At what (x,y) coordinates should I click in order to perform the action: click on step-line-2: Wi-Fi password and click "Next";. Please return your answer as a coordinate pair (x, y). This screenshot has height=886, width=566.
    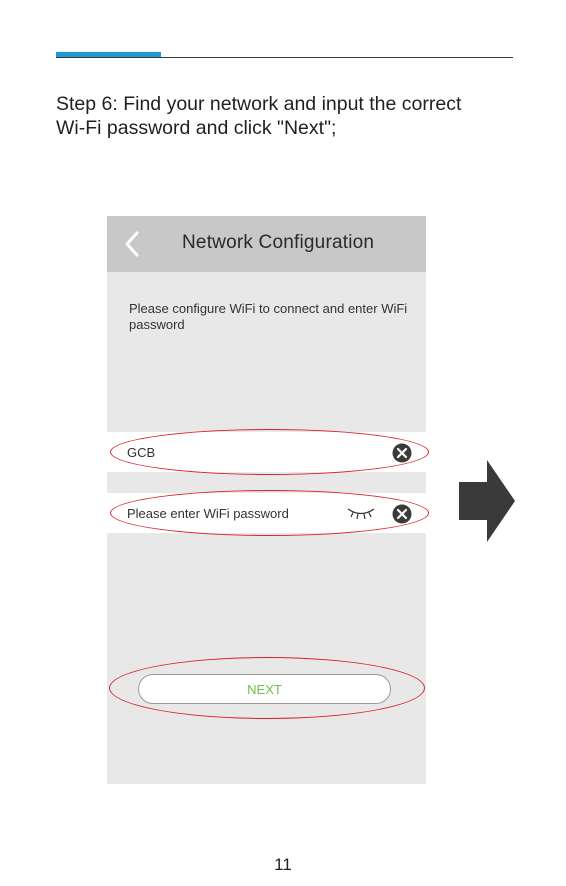
    Looking at the image, I should click on (196, 128).